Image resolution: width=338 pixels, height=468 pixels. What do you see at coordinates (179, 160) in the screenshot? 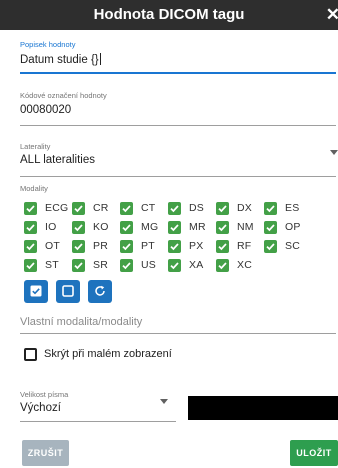
I see `laterality-select: Laterality ALL lateralities` at bounding box center [179, 160].